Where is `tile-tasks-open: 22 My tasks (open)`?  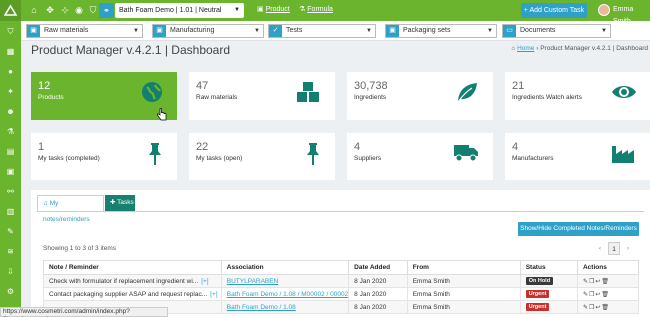
tile-tasks-open: 22 My tasks (open) is located at coordinates (262, 156).